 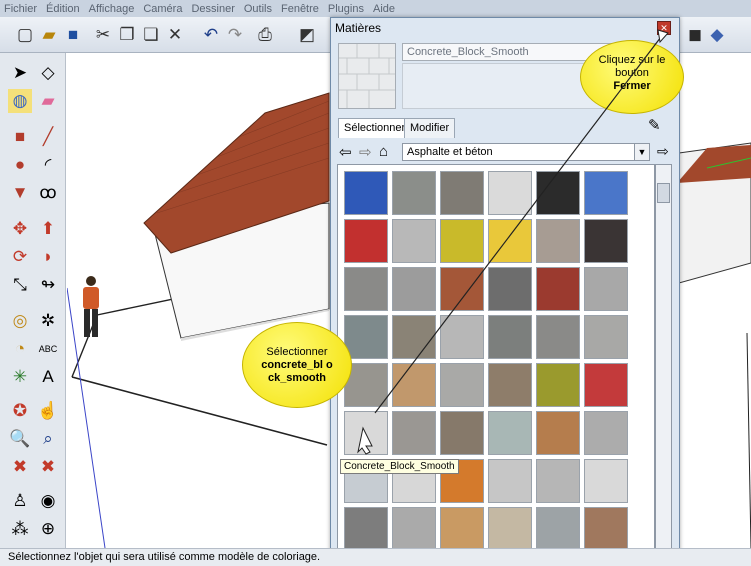 What do you see at coordinates (48, 257) in the screenshot?
I see `follow-me-icon: ◗` at bounding box center [48, 257].